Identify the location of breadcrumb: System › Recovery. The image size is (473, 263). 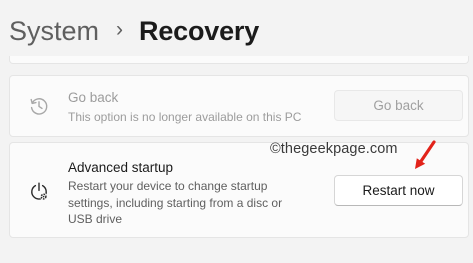
(134, 31).